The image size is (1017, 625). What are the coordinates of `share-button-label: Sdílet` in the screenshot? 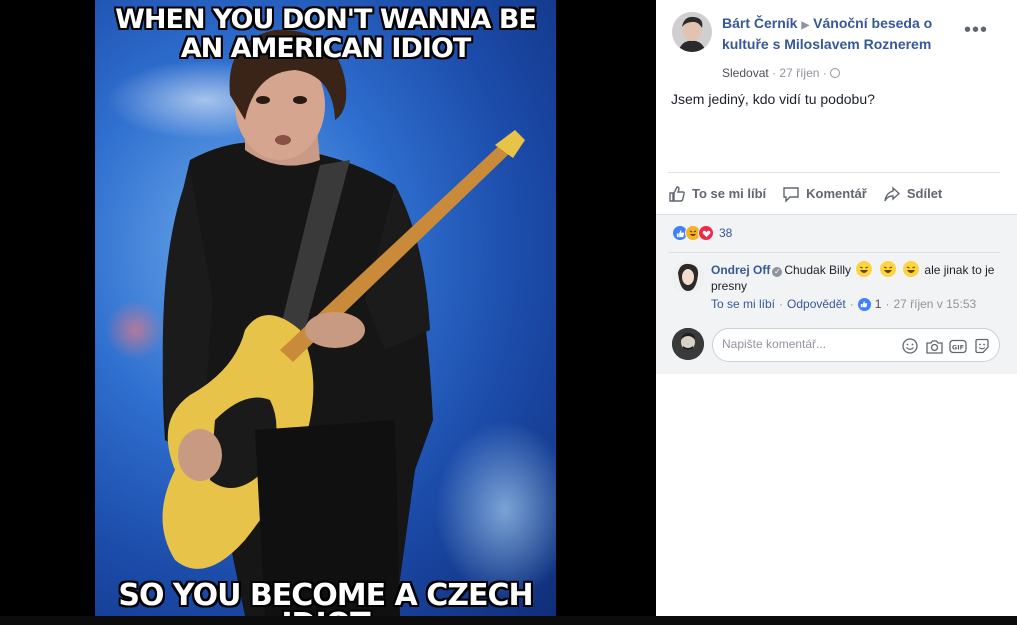 It's located at (924, 193).